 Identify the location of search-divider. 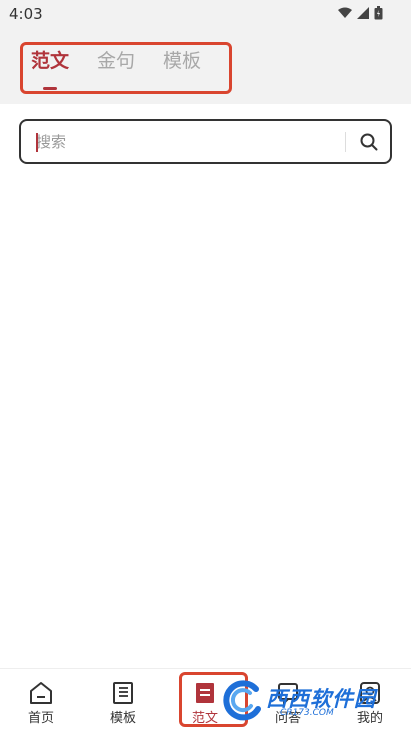
(345, 142).